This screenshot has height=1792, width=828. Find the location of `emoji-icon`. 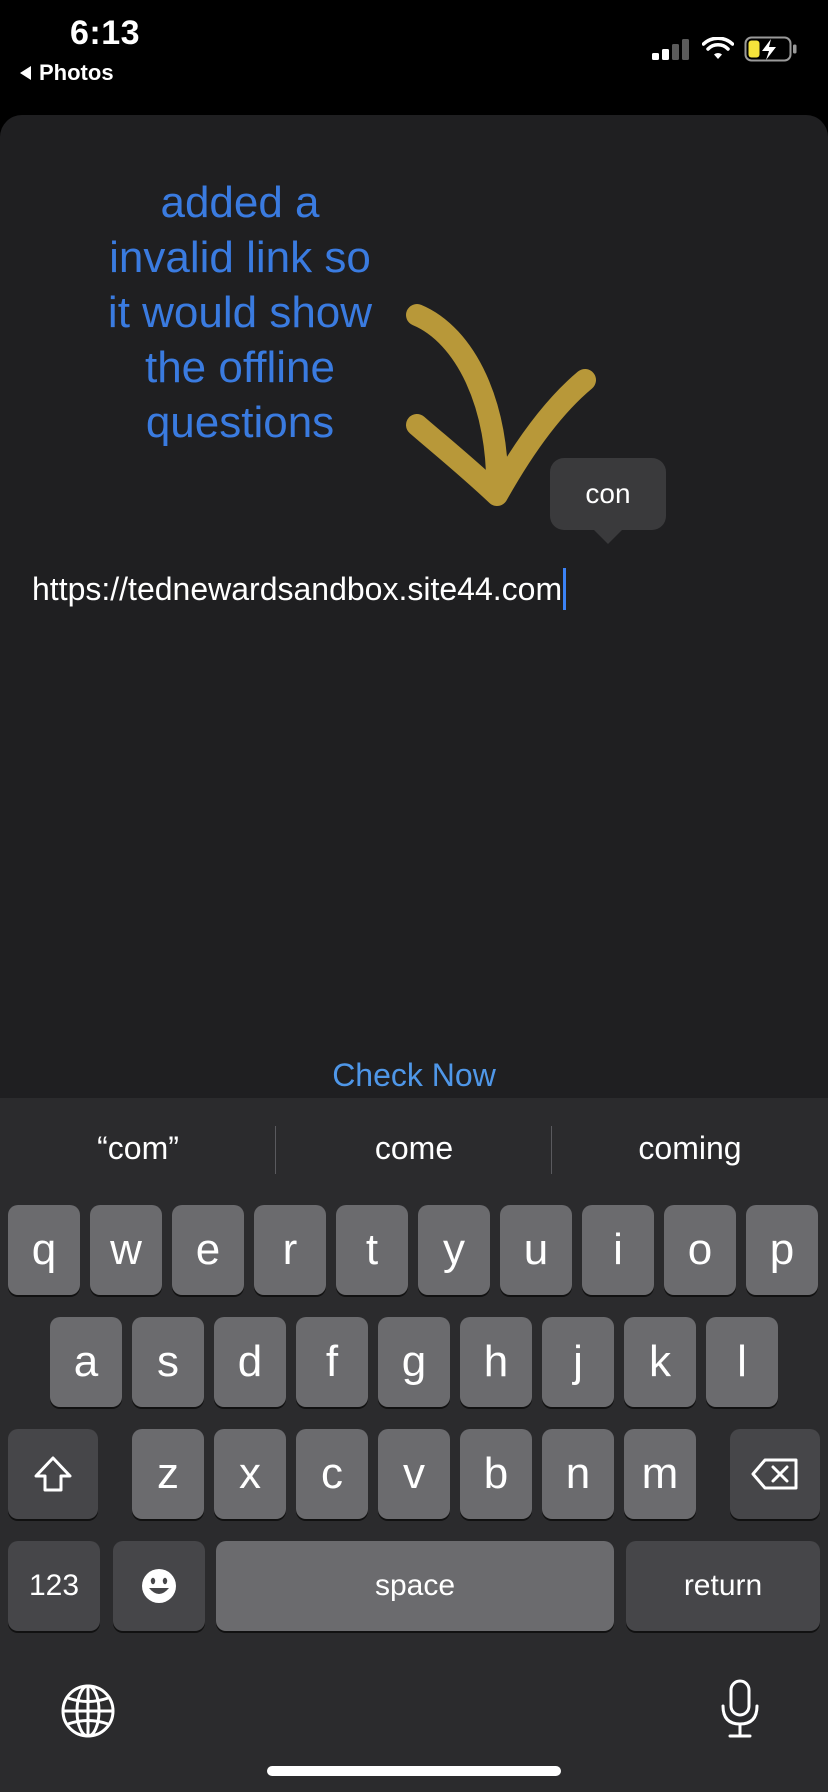

emoji-icon is located at coordinates (159, 1586).